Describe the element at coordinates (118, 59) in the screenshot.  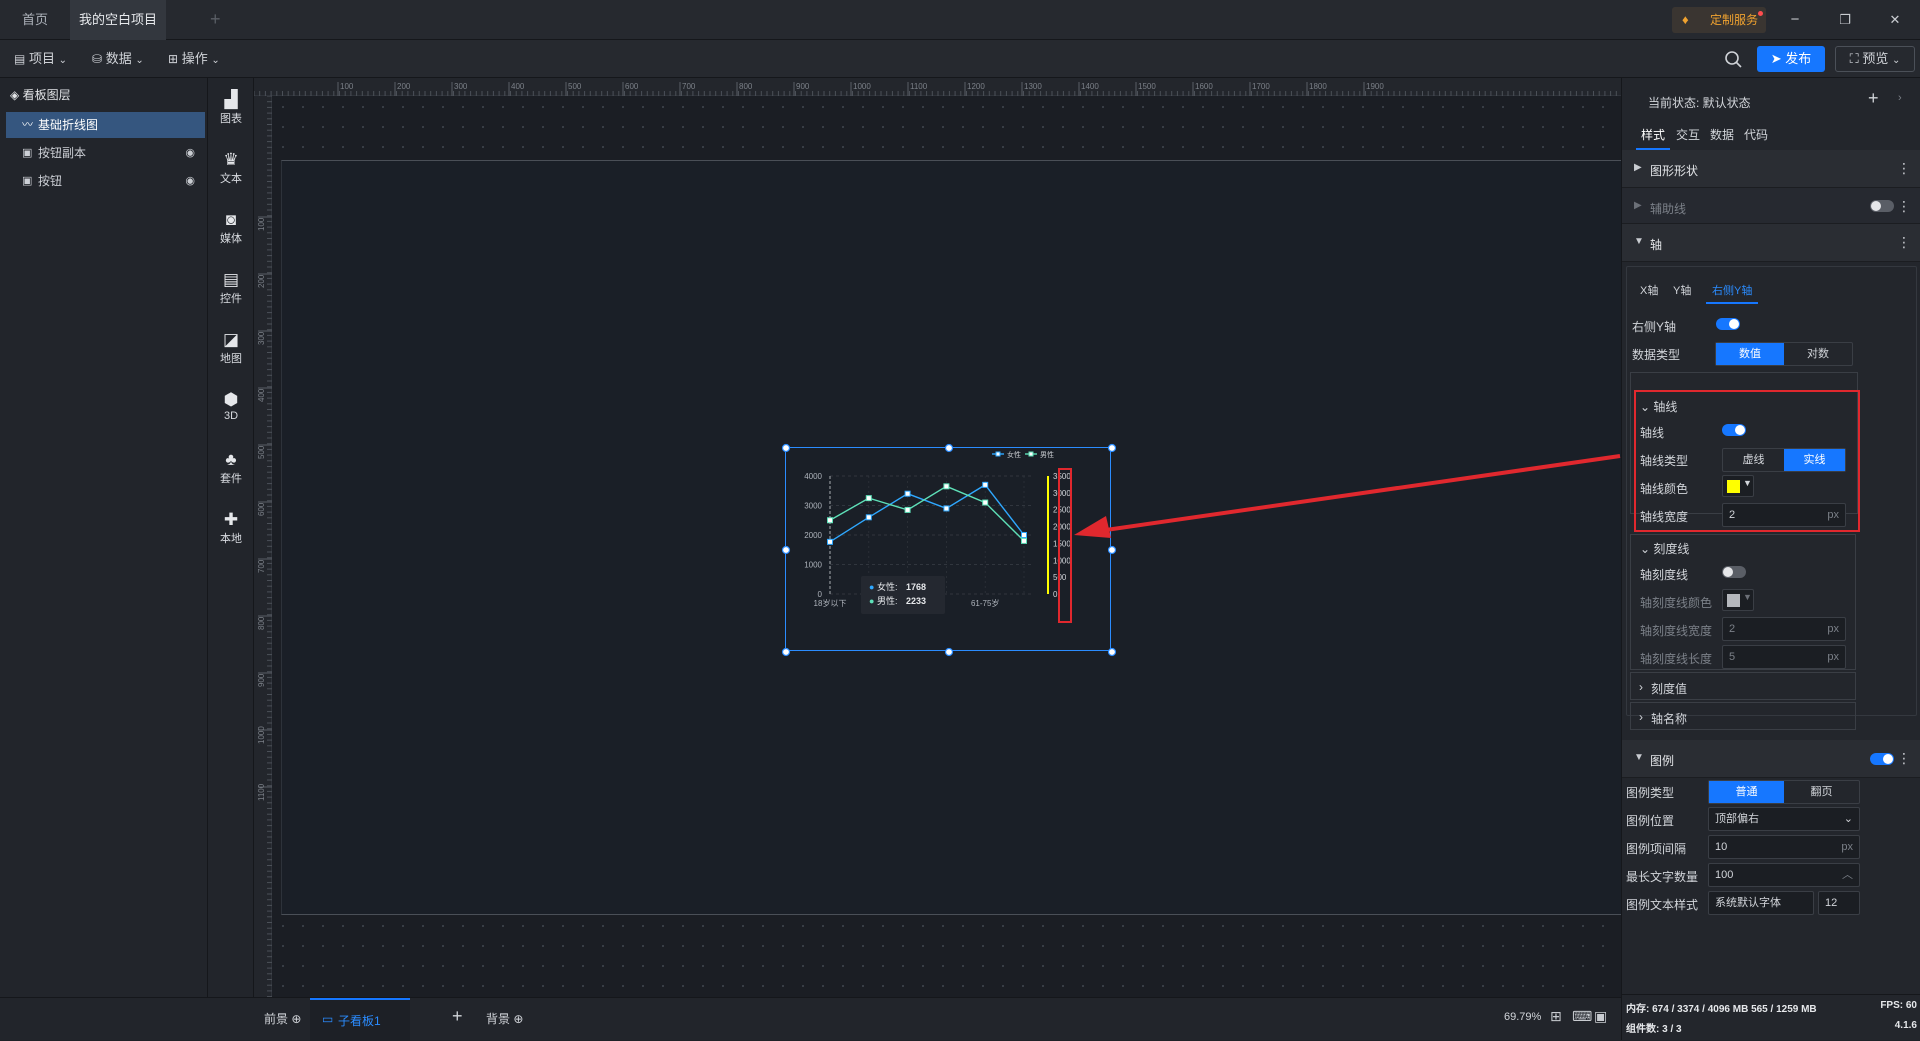
I see `menu-data: ⛁ 数据 ⌄` at that location.